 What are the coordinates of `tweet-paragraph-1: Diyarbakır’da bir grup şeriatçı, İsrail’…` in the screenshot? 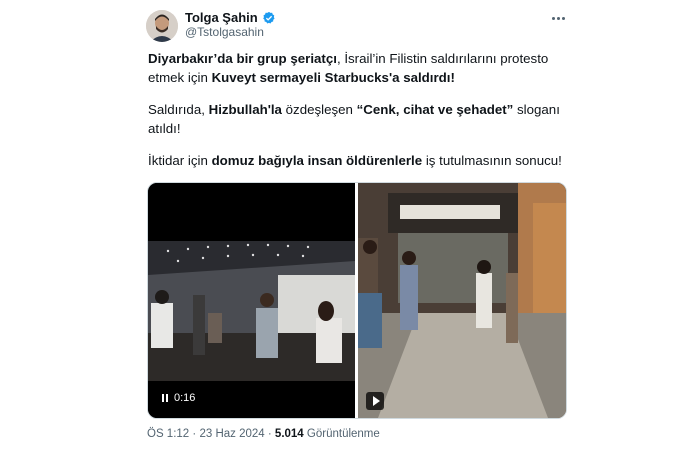 It's located at (348, 68).